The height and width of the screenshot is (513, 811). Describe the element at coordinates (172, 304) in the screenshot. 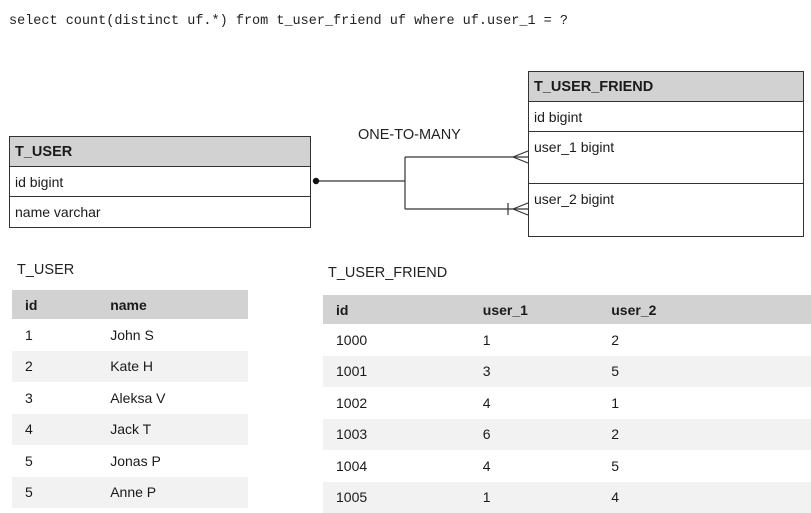

I see `users-header-name: name` at that location.